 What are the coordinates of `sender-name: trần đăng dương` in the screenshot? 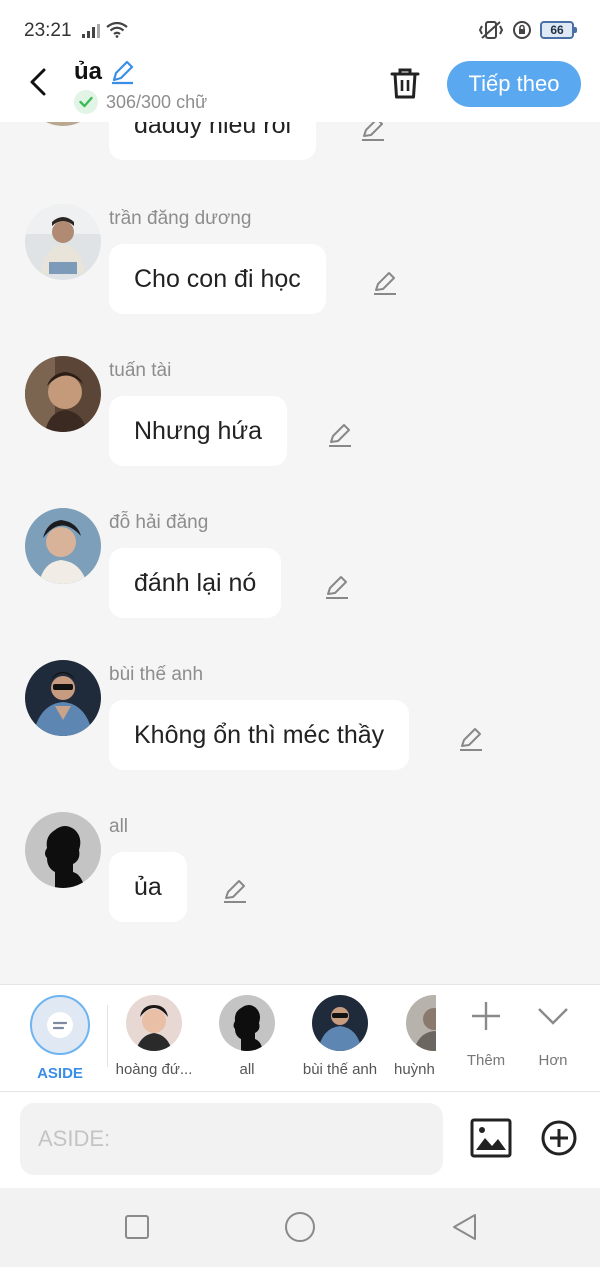 It's located at (180, 218).